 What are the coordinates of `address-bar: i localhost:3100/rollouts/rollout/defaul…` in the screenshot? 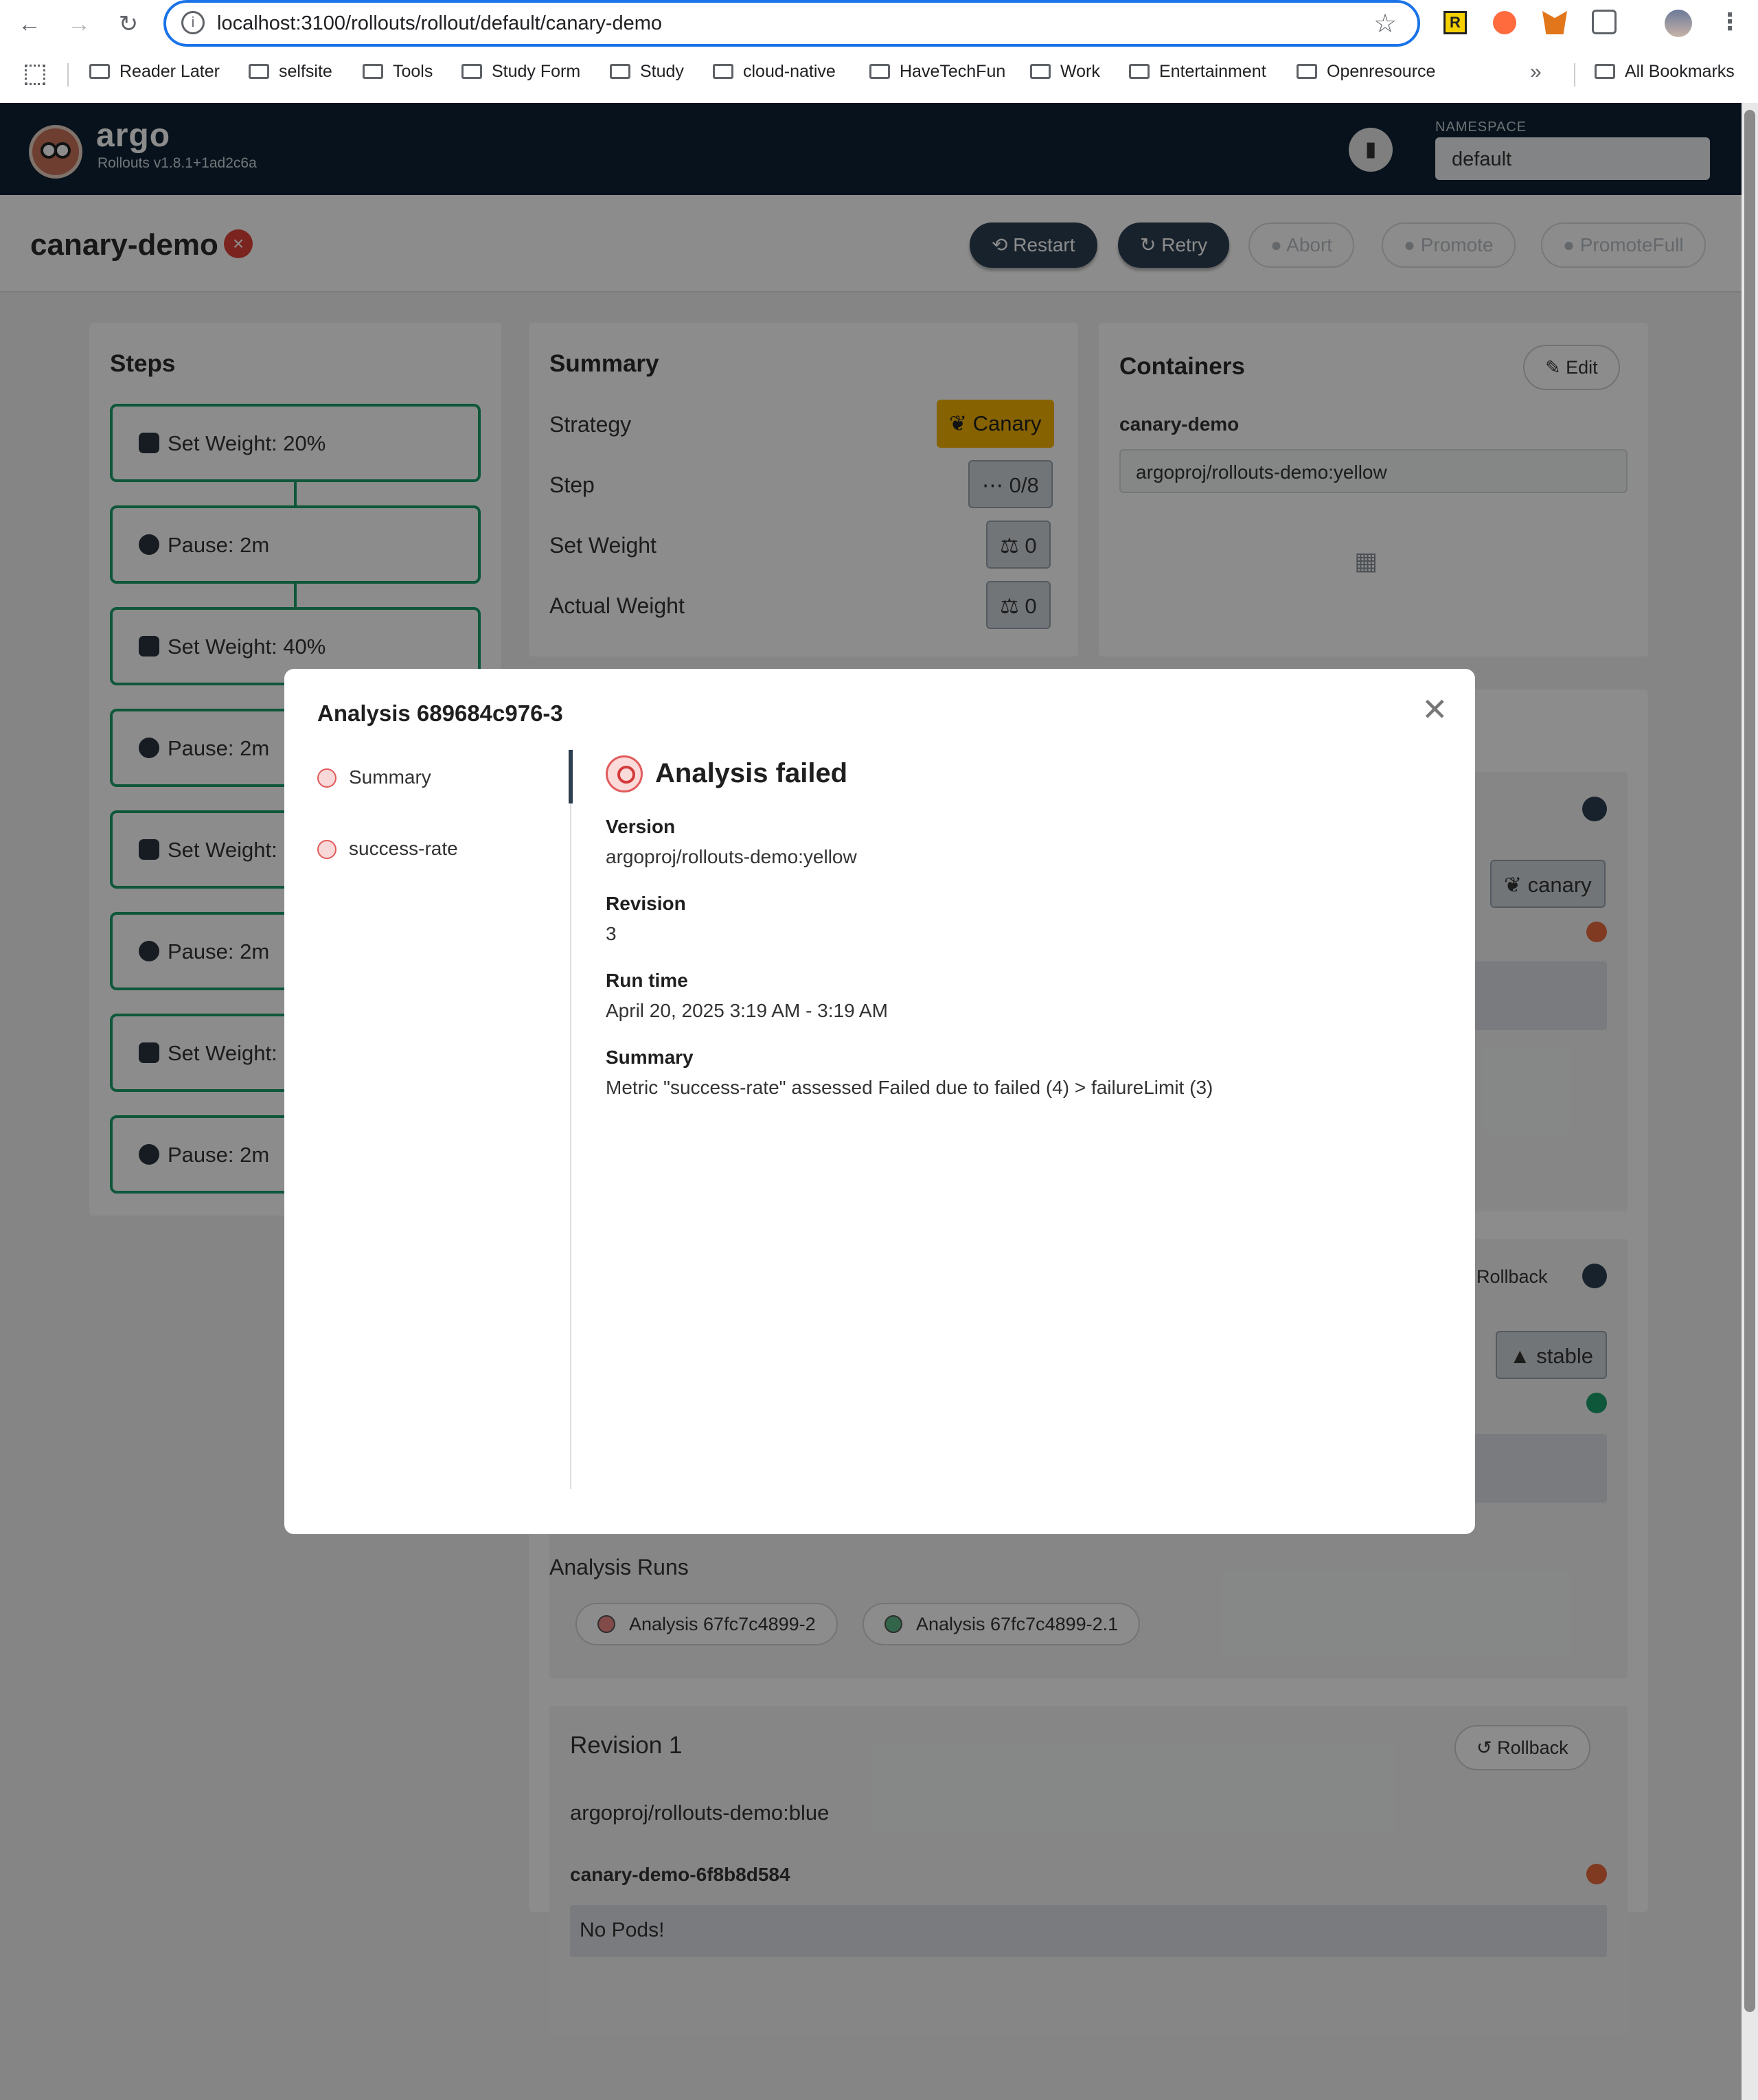 It's located at (791, 23).